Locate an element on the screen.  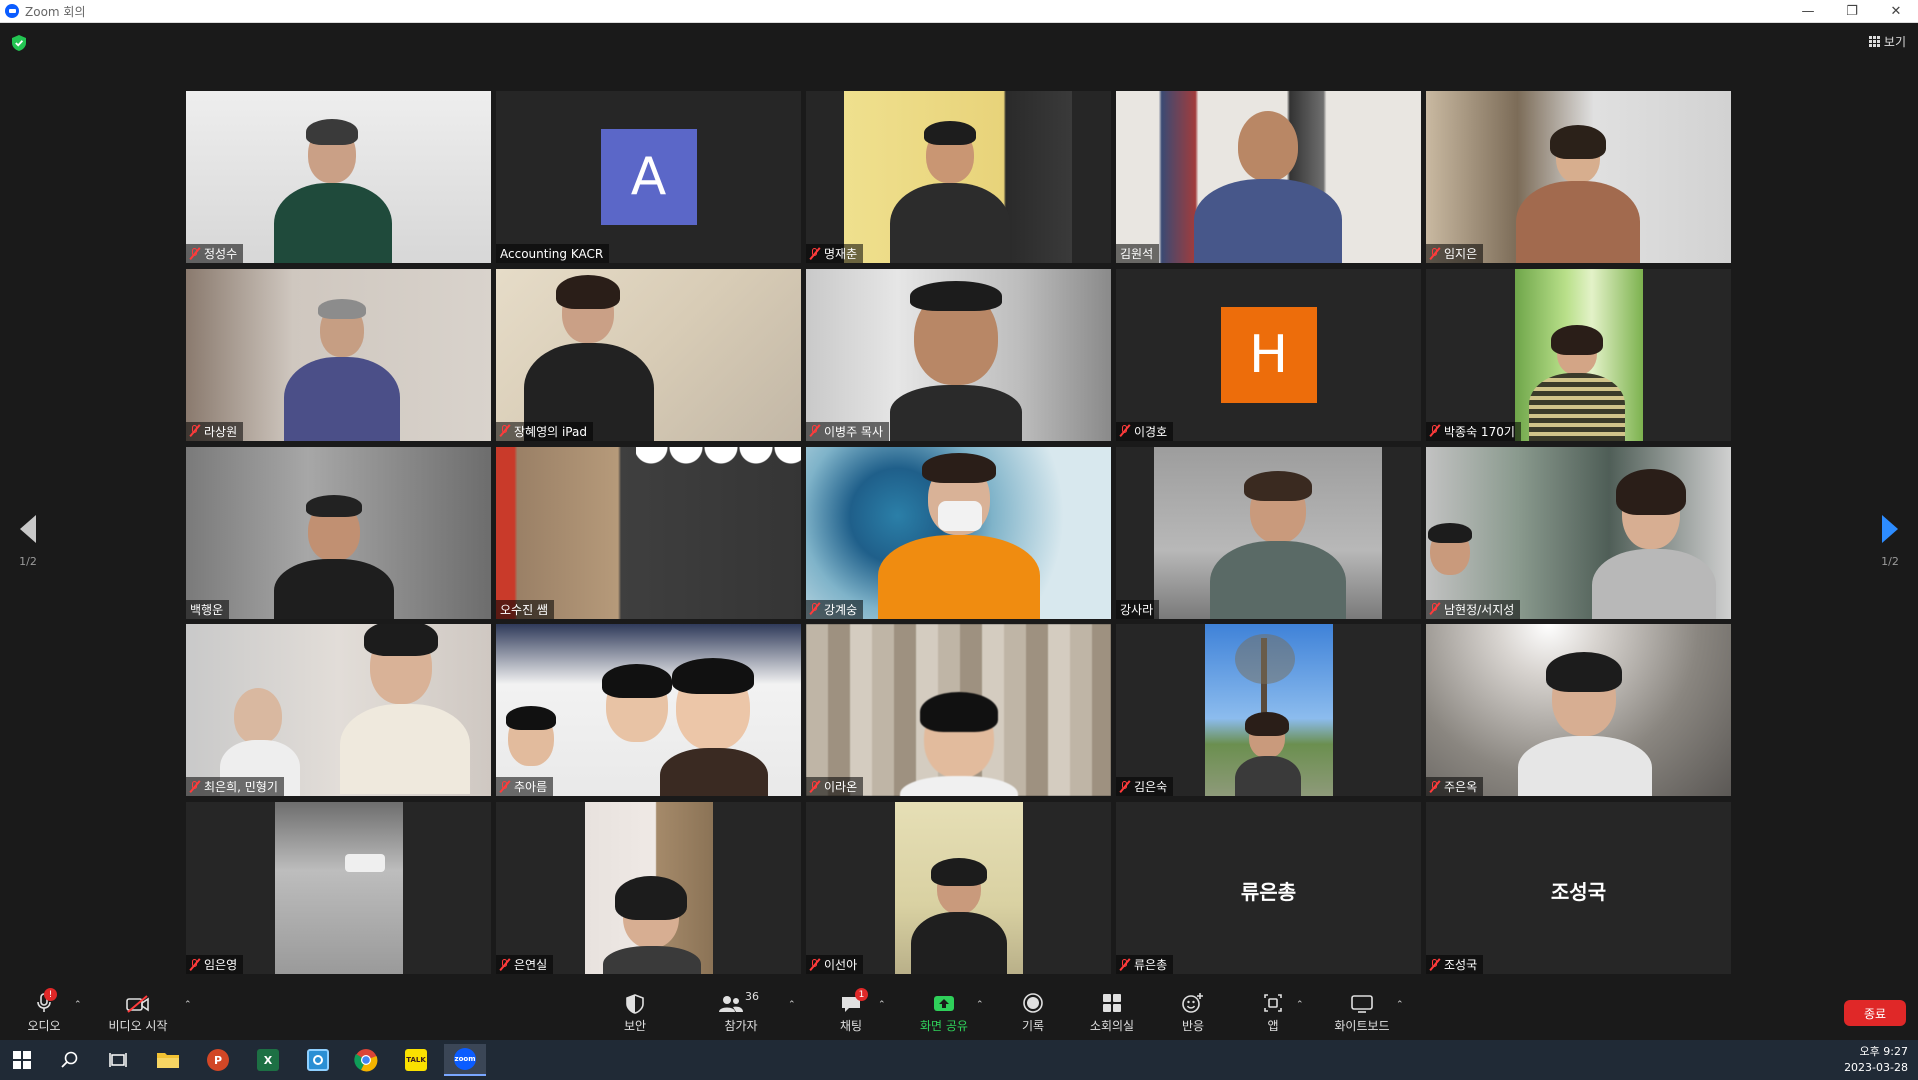
participant-tile: 강계숭 is located at coordinates (958, 532).